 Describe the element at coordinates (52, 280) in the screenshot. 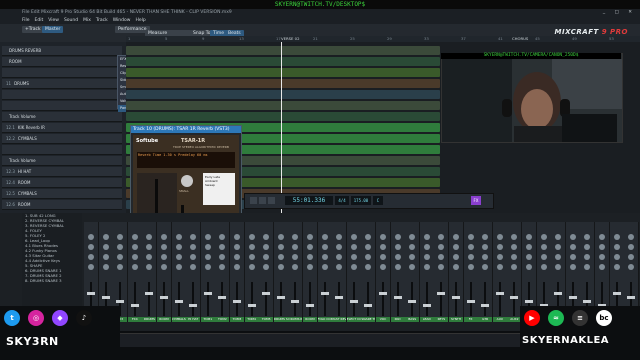

I see `browser-item: 8. DRUMS SNARE 3` at that location.